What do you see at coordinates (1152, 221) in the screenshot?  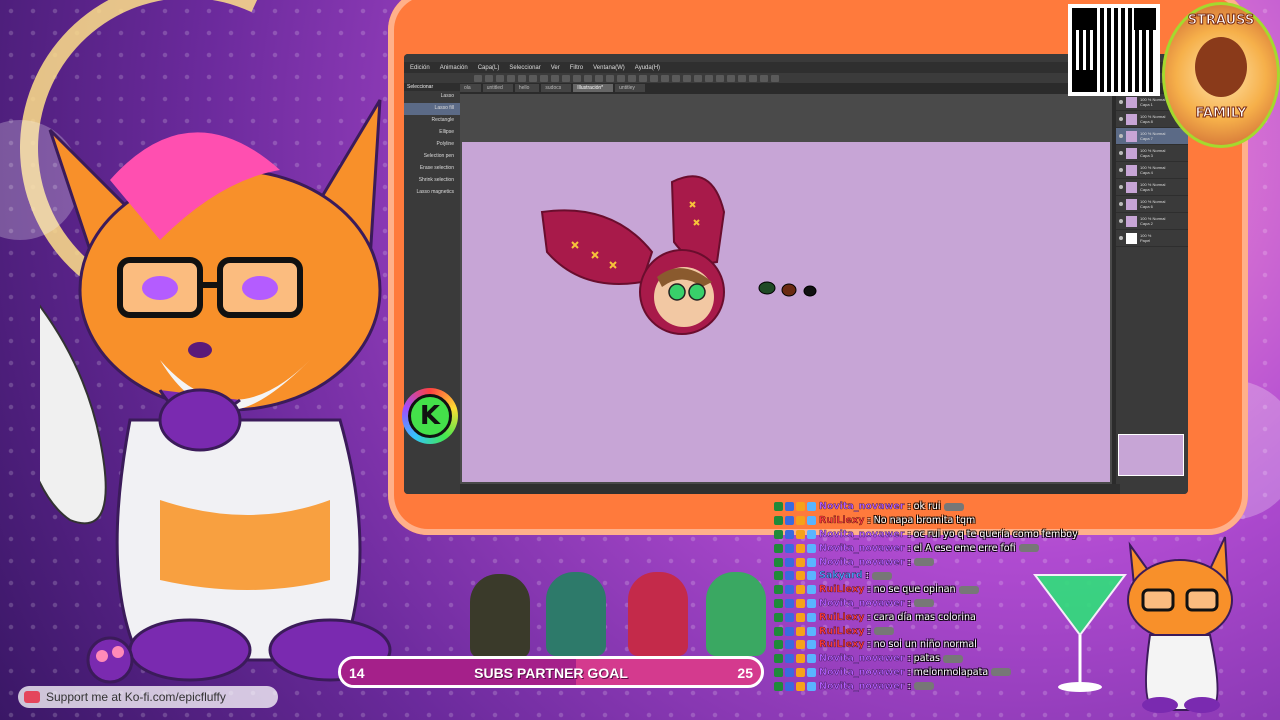 I see `layer-row: 100 % Normal Capa 2` at bounding box center [1152, 221].